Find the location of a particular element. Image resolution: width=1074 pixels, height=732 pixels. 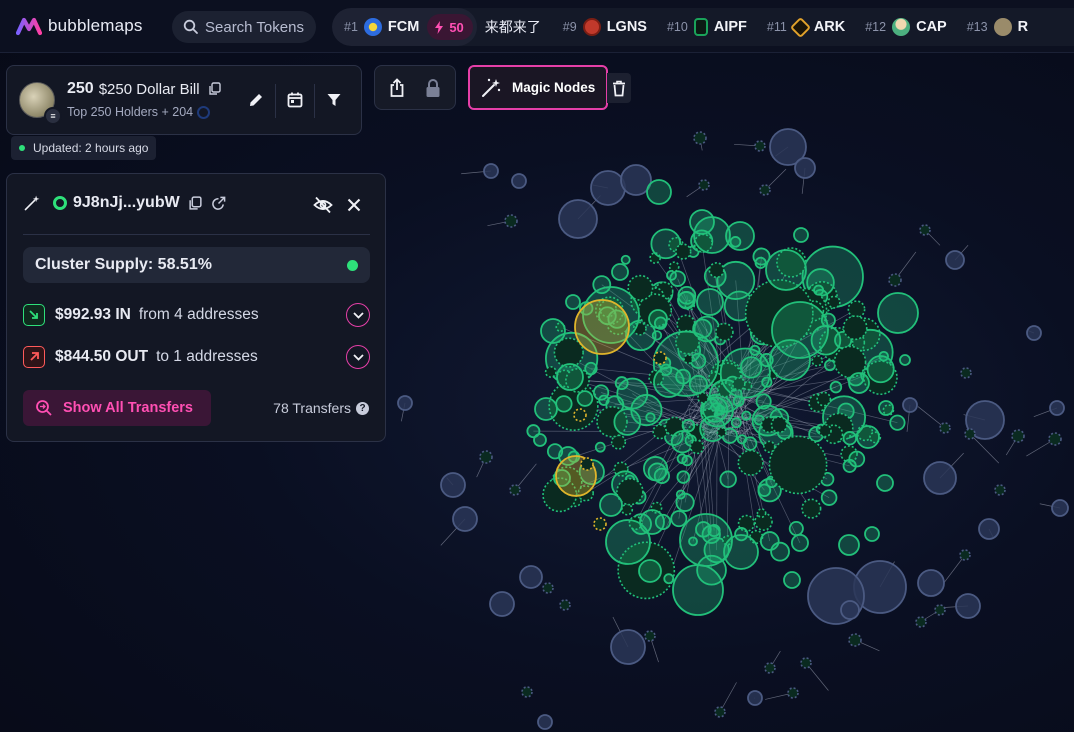

help-icon: ? is located at coordinates (362, 408).